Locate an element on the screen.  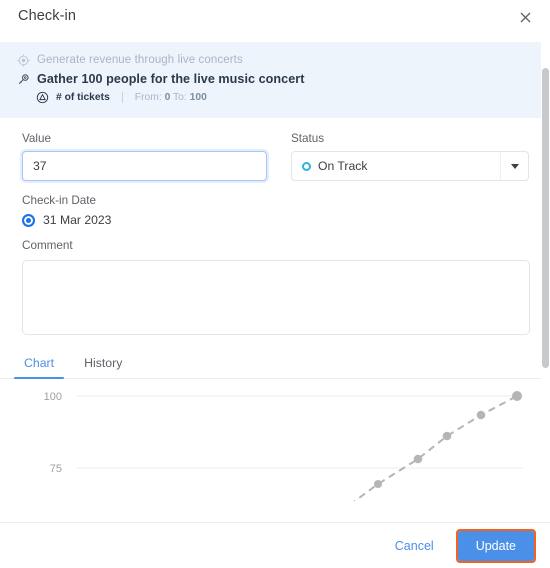
metric-range: From: 0 To: 100 is located at coordinates (171, 97).